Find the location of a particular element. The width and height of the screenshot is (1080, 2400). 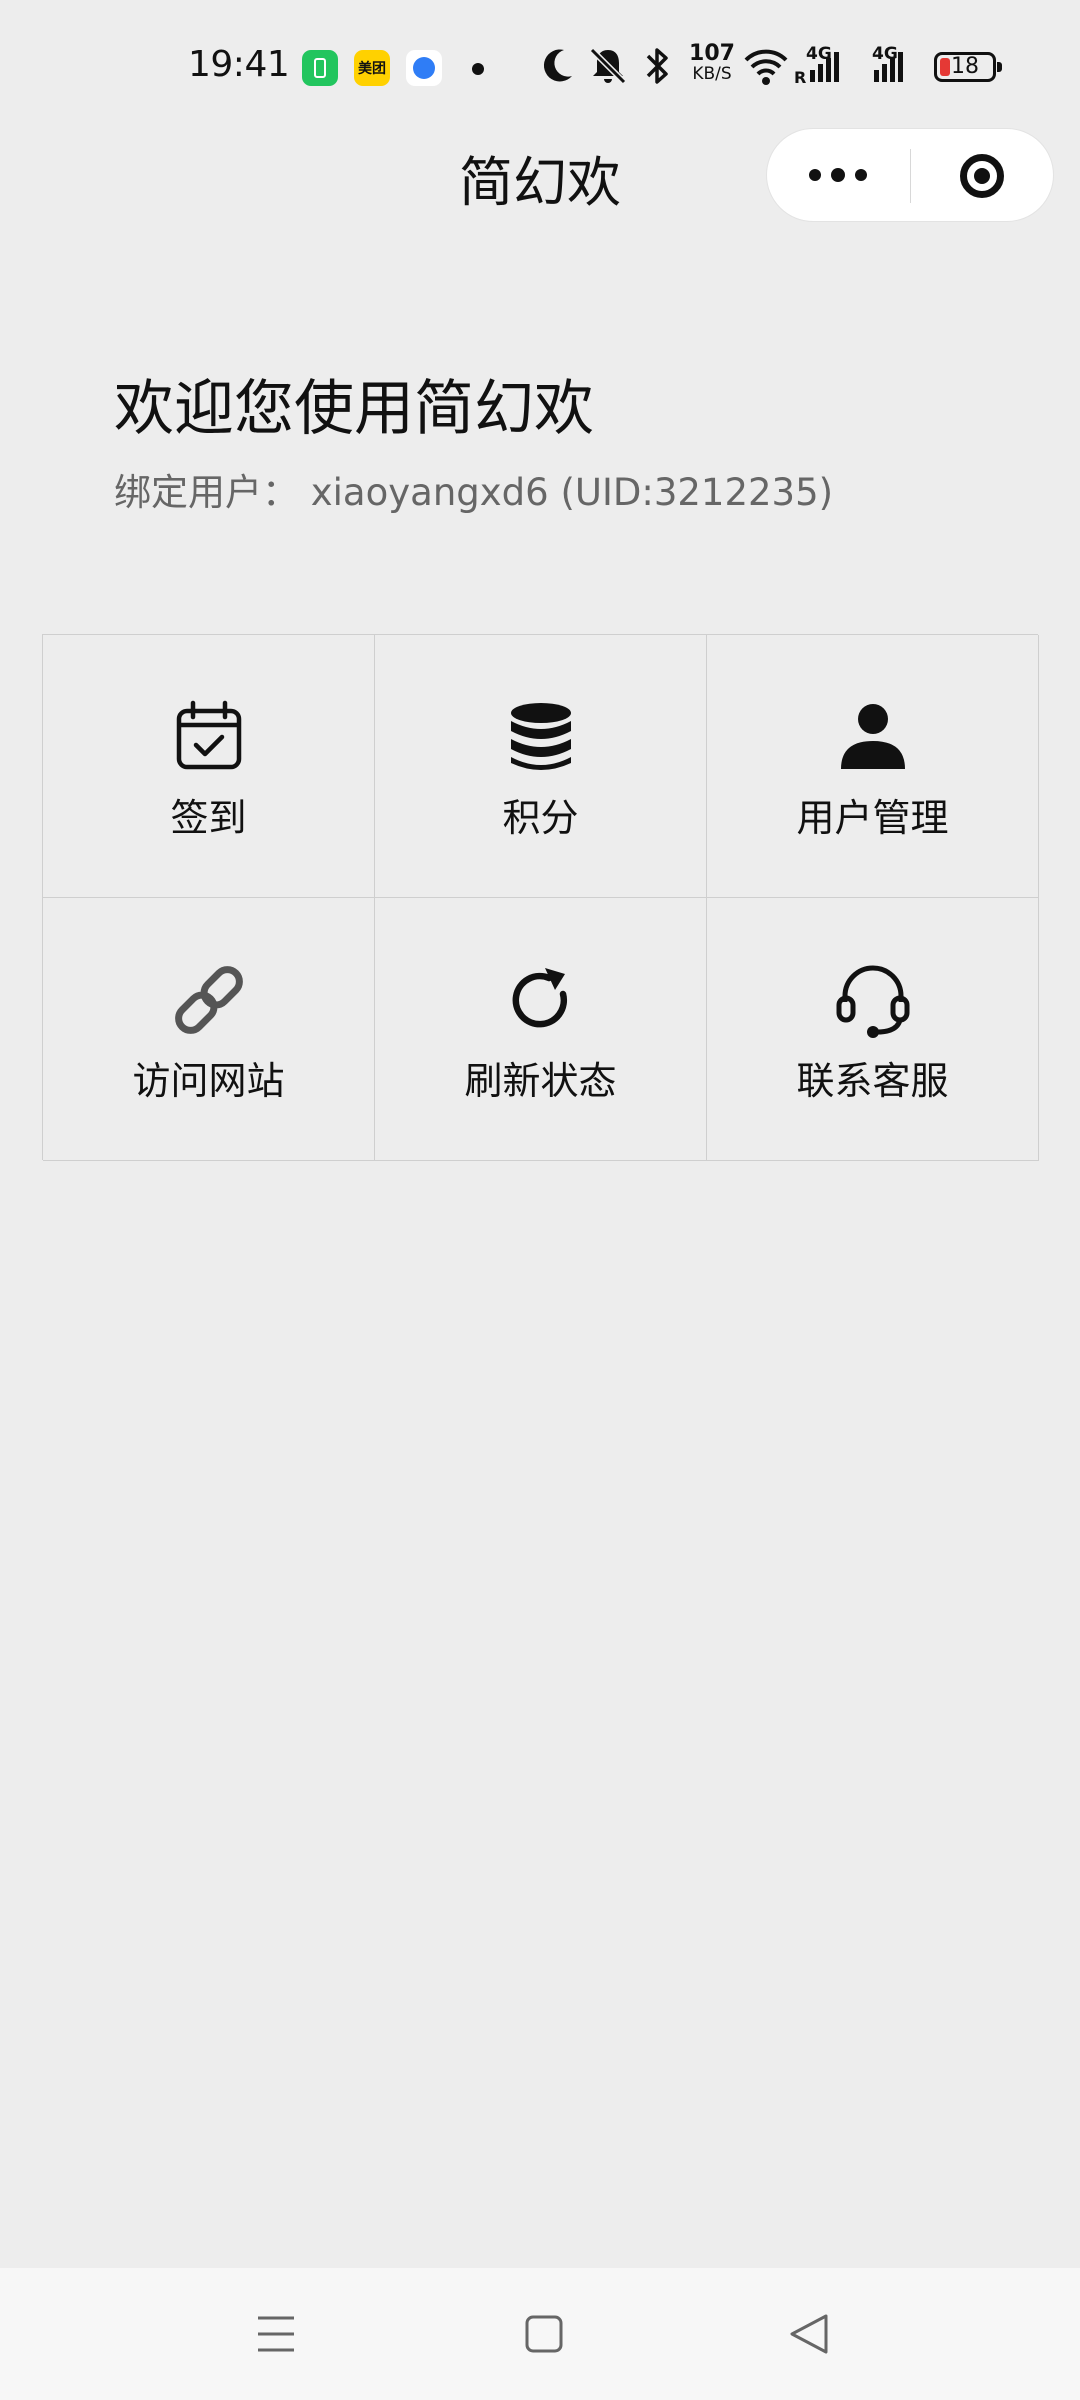

home-square-icon is located at coordinates (544, 2334).